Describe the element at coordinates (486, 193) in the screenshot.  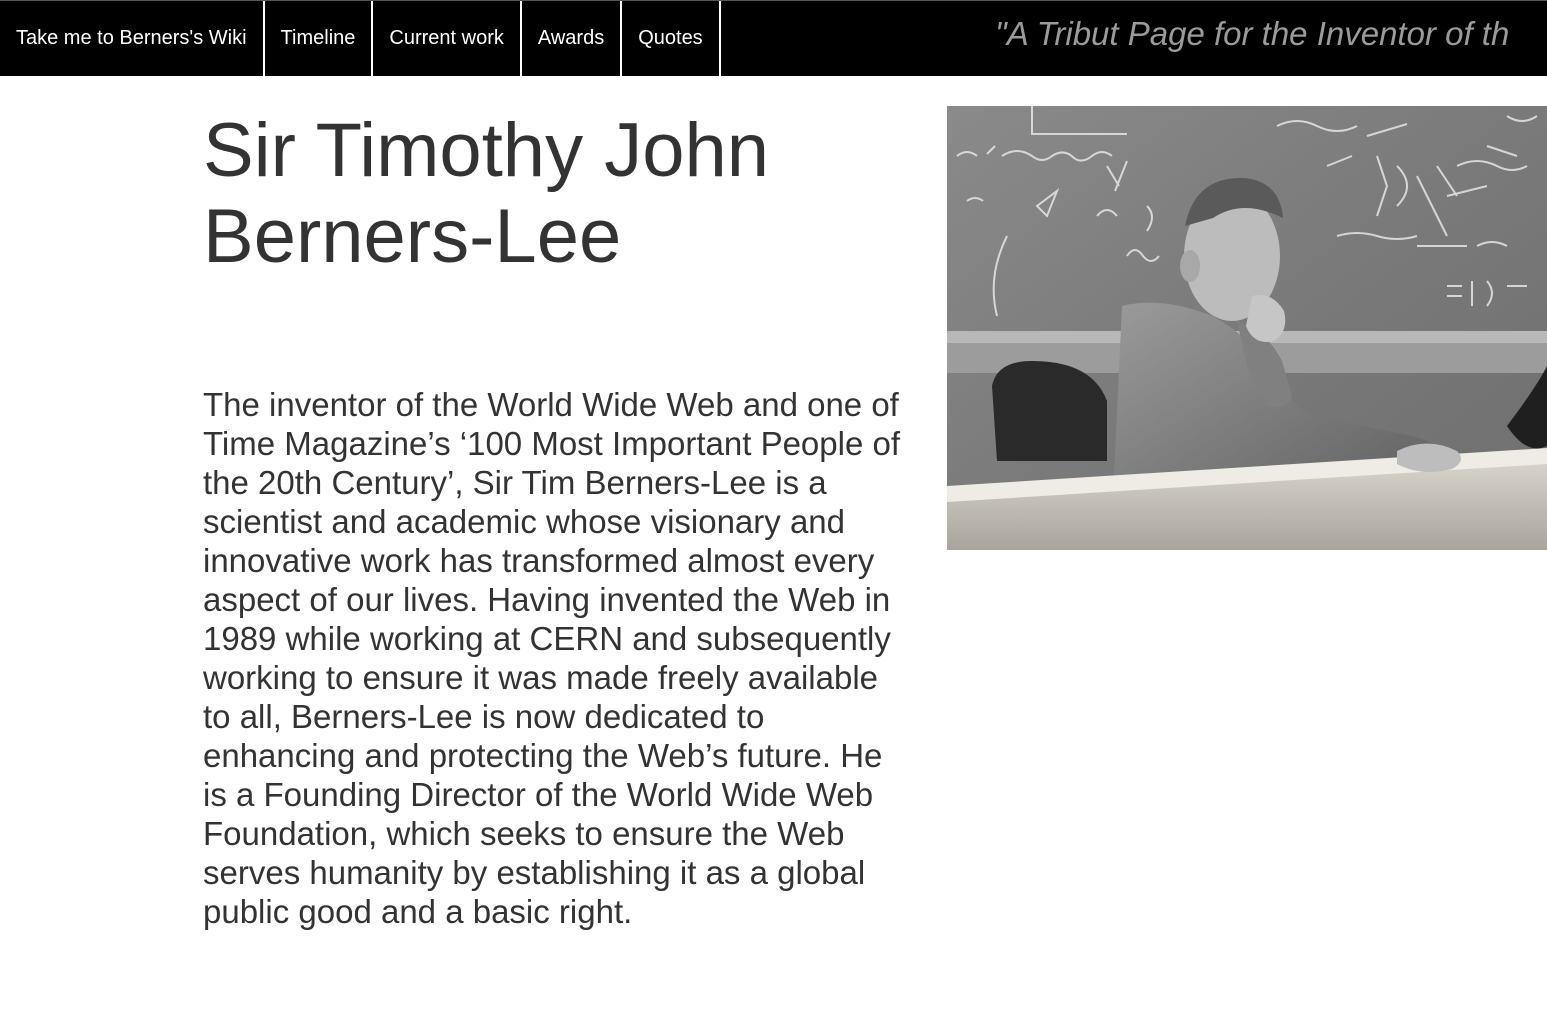
I see `page-title: Sir Timothy John Berners-Lee` at that location.